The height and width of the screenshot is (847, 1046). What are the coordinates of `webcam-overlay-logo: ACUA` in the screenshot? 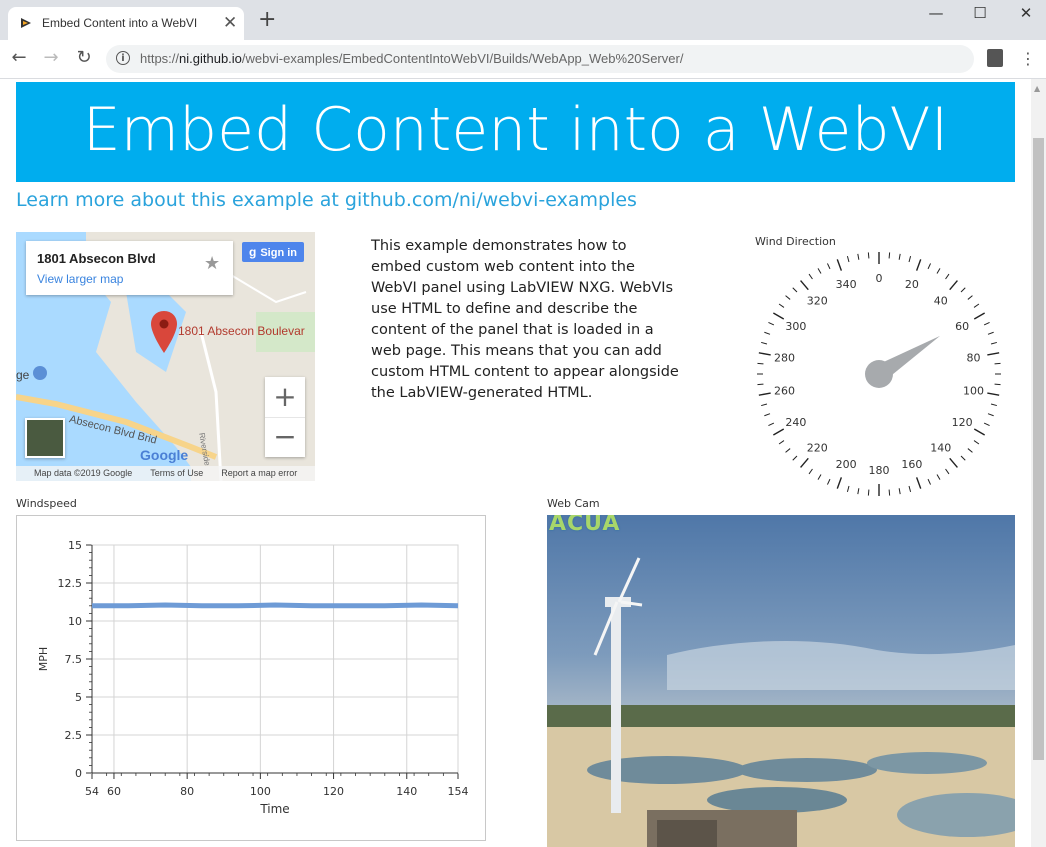 It's located at (585, 525).